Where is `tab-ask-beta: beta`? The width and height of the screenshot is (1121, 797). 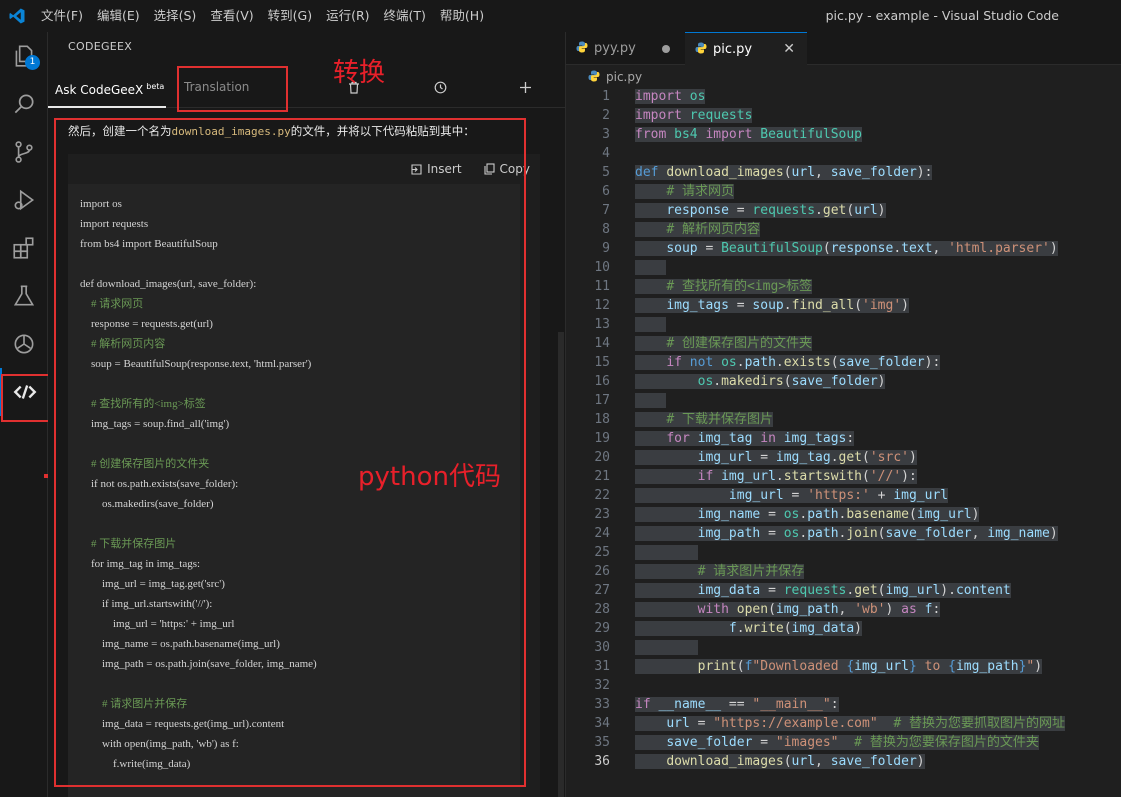
tab-ask-beta: beta is located at coordinates (155, 86).